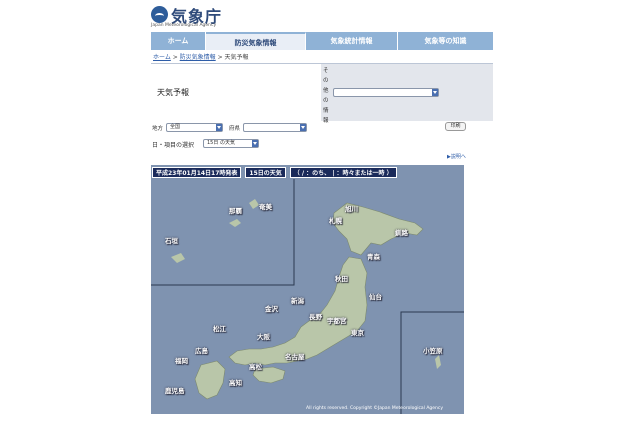  I want to click on main-nav: ホーム 防災気象情報 気象統計情報 気象等の知識, so click(322, 41).